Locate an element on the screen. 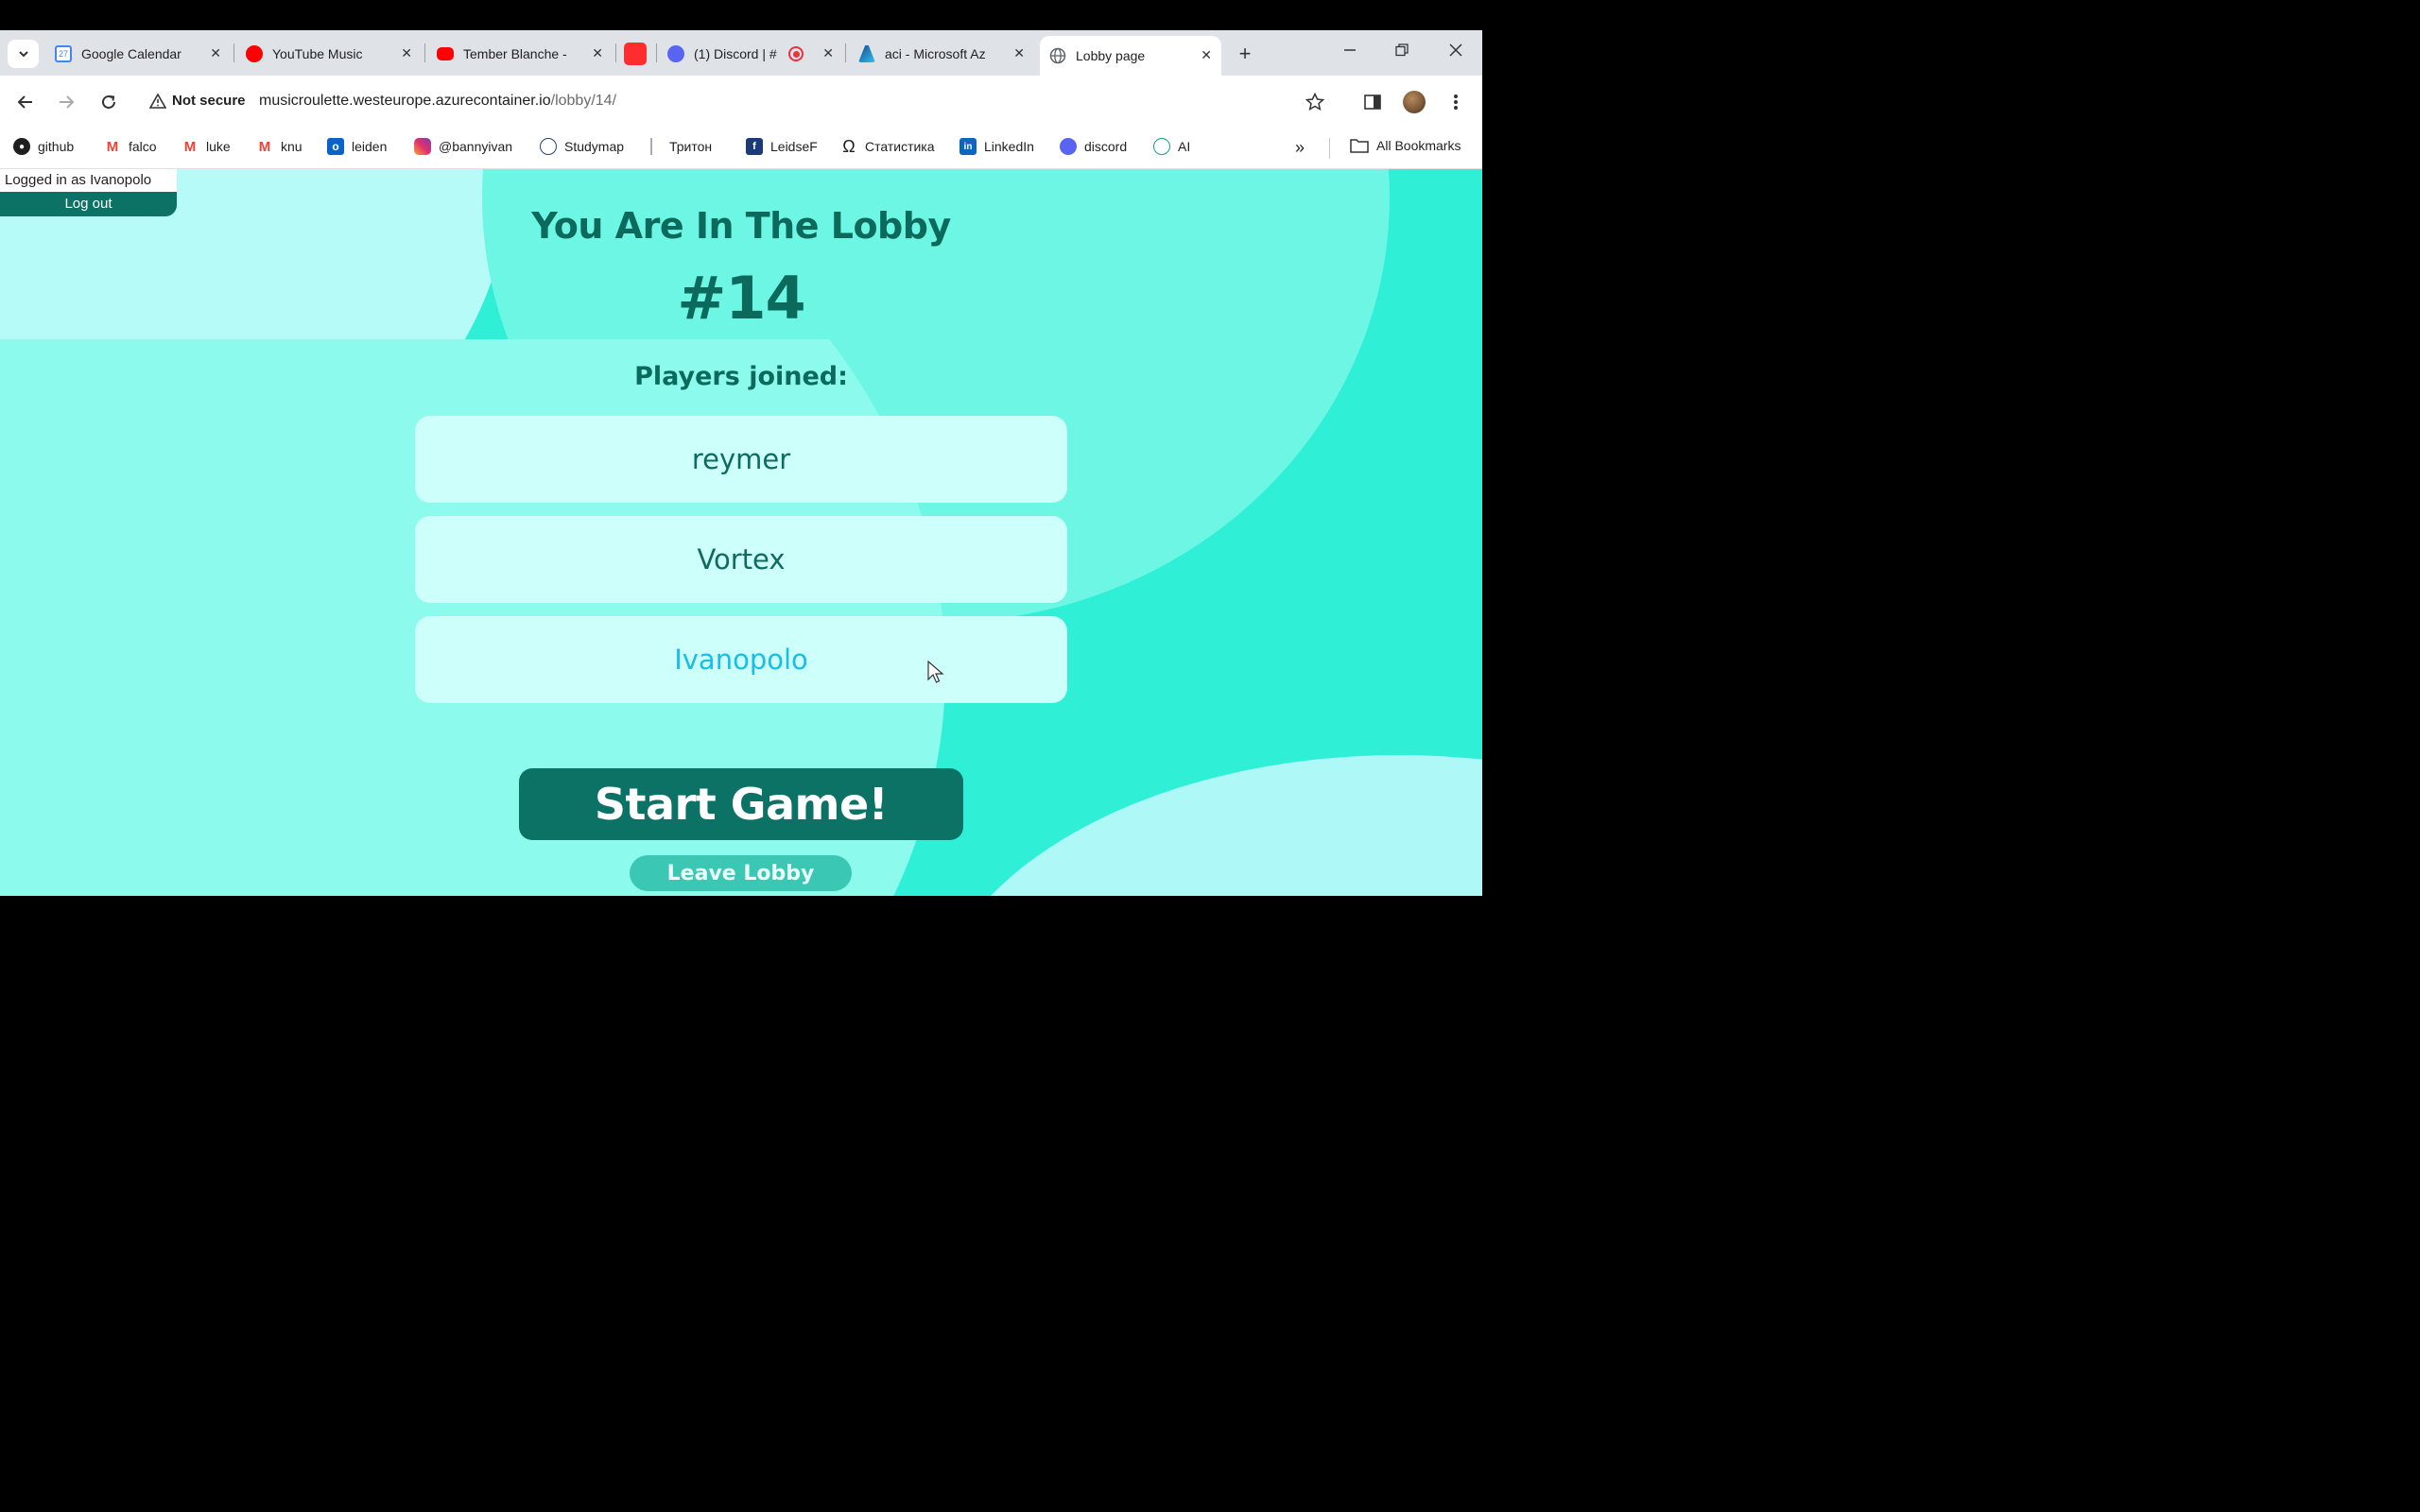  tab-title: Lobby page is located at coordinates (1111, 55).